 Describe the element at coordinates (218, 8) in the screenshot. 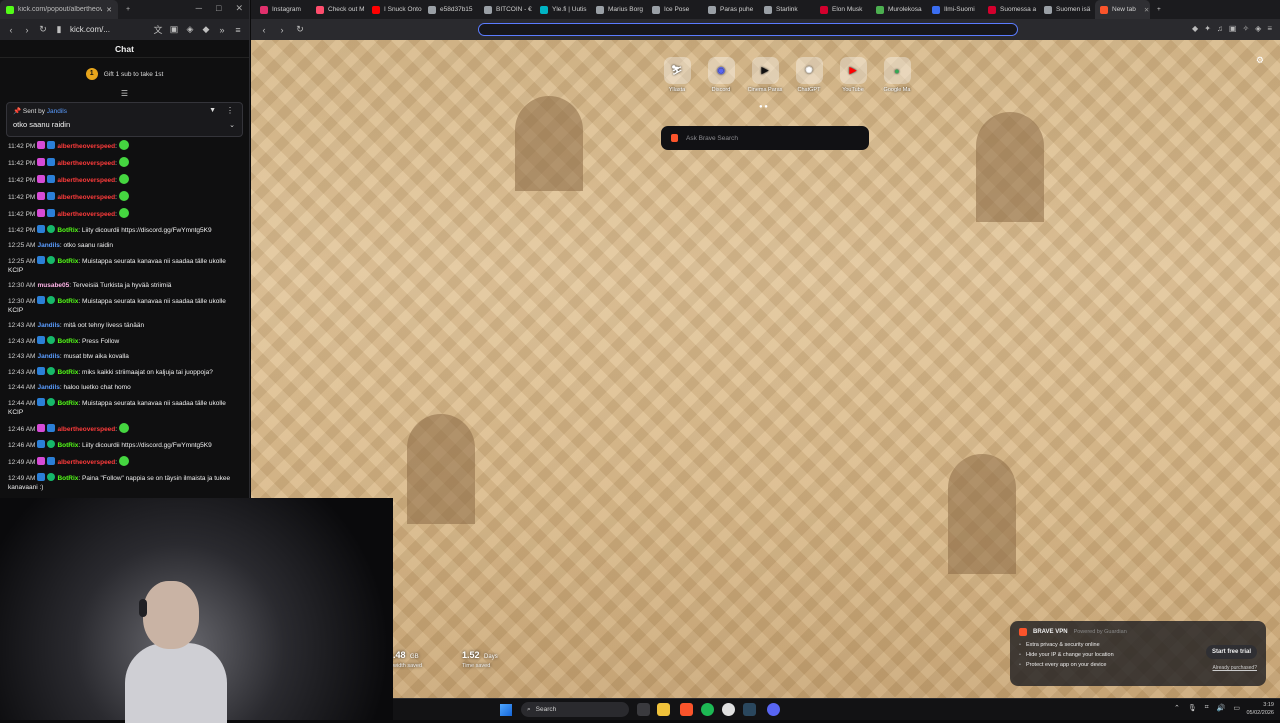

I see `maximize-icon: □` at that location.